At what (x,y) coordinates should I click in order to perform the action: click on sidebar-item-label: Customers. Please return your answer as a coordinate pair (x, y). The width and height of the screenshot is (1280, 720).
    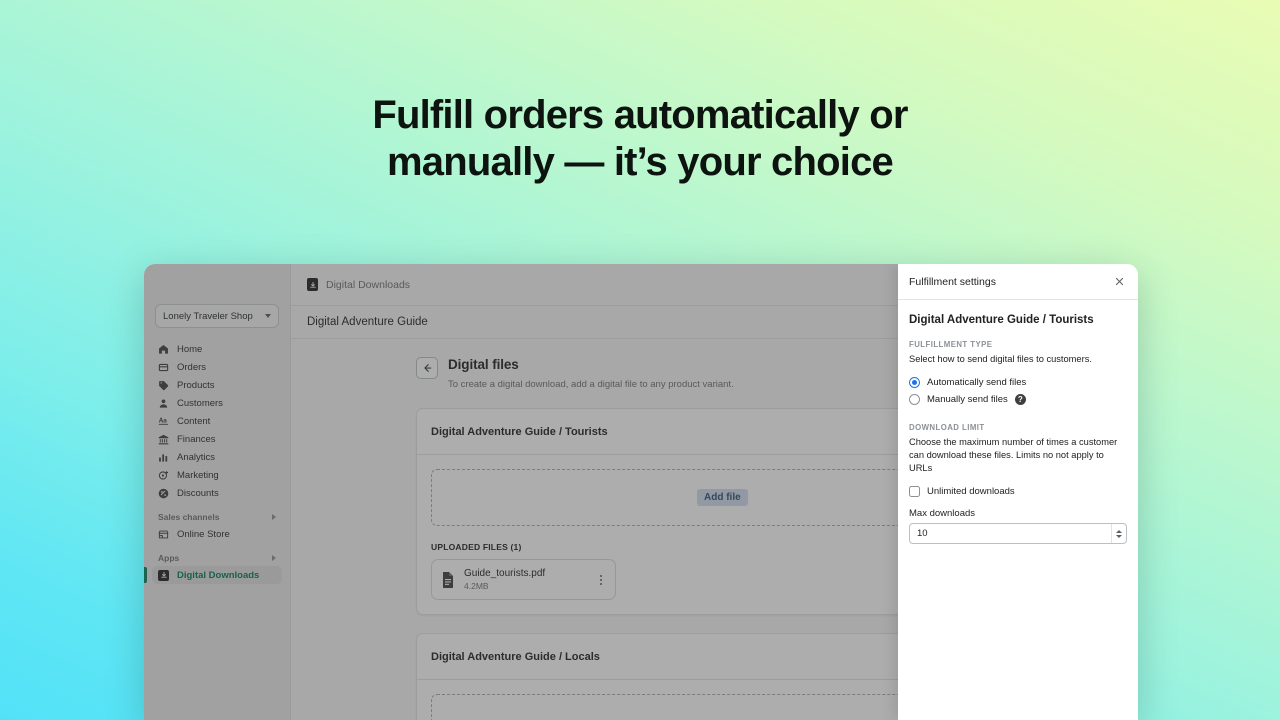
    Looking at the image, I should click on (200, 403).